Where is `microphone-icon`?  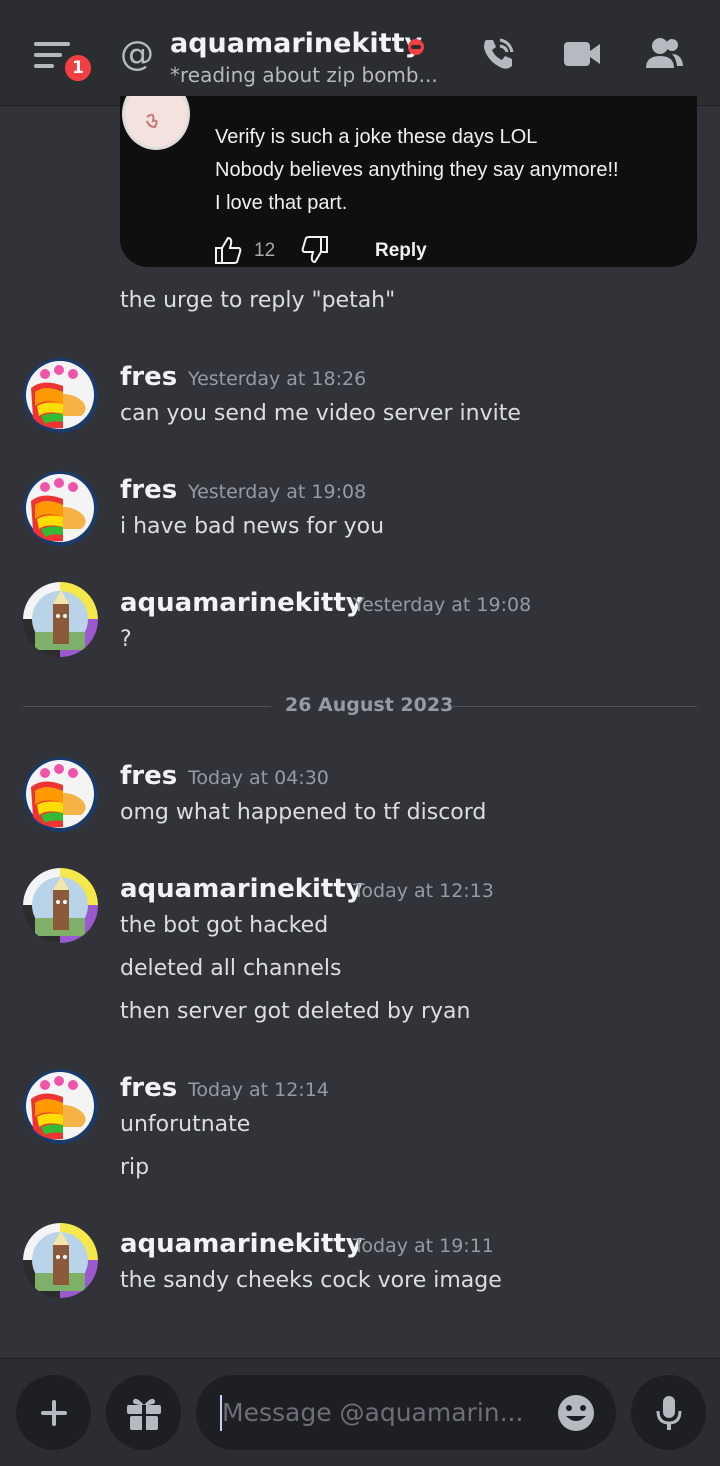
microphone-icon is located at coordinates (668, 1412).